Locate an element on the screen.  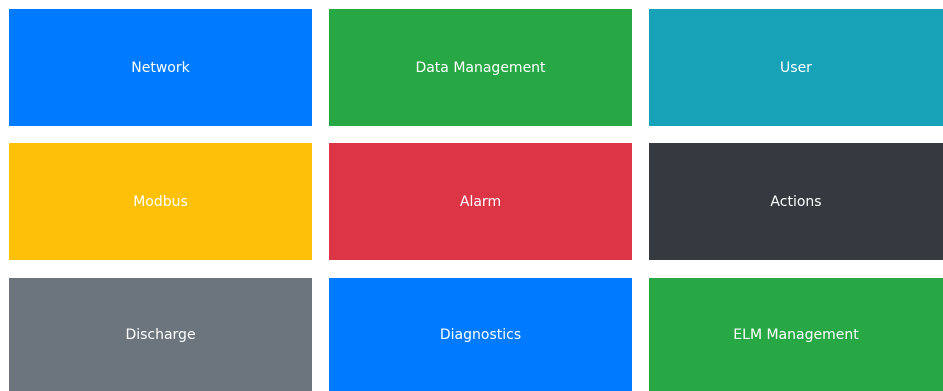
user-label: User is located at coordinates (796, 67).